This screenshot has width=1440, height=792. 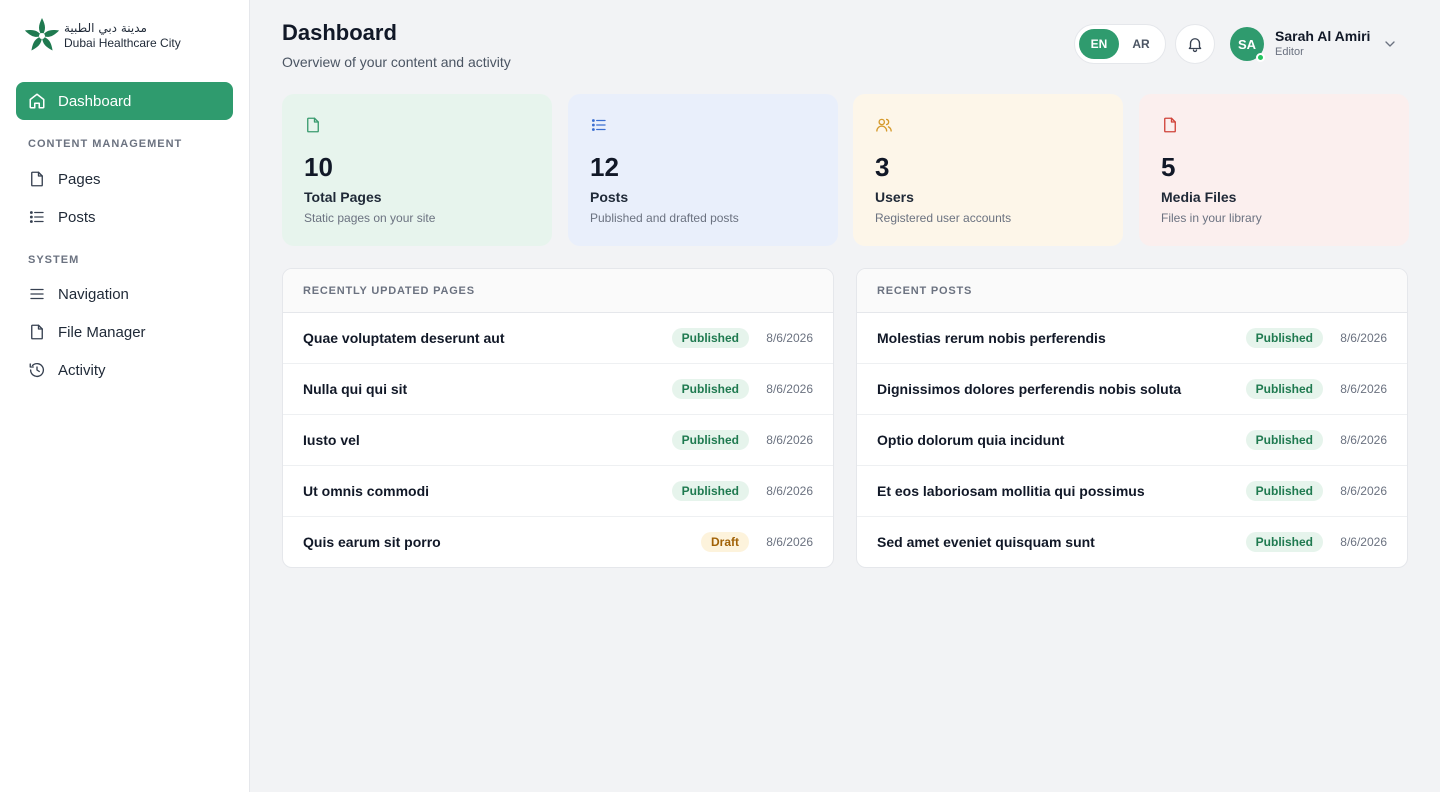 What do you see at coordinates (943, 218) in the screenshot?
I see `stat-description: Registered user accounts` at bounding box center [943, 218].